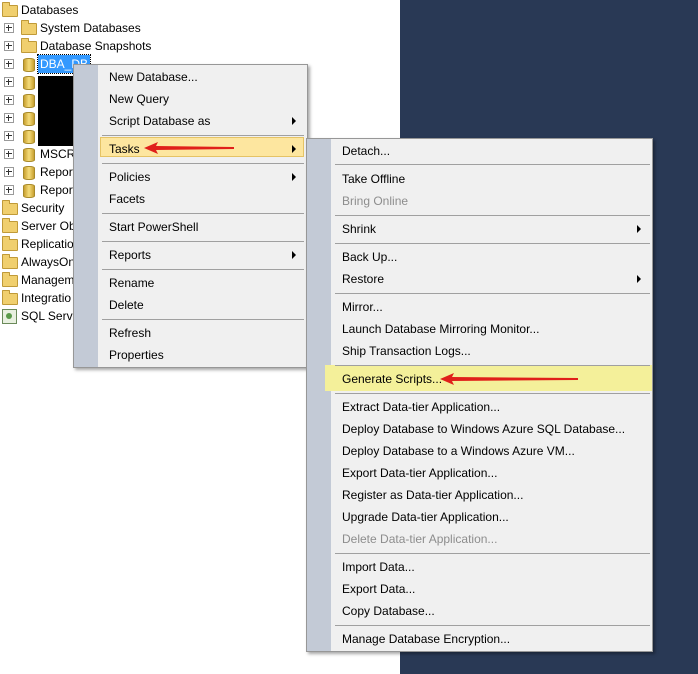  What do you see at coordinates (204, 305) in the screenshot?
I see `menu-item-delete: Delete` at bounding box center [204, 305].